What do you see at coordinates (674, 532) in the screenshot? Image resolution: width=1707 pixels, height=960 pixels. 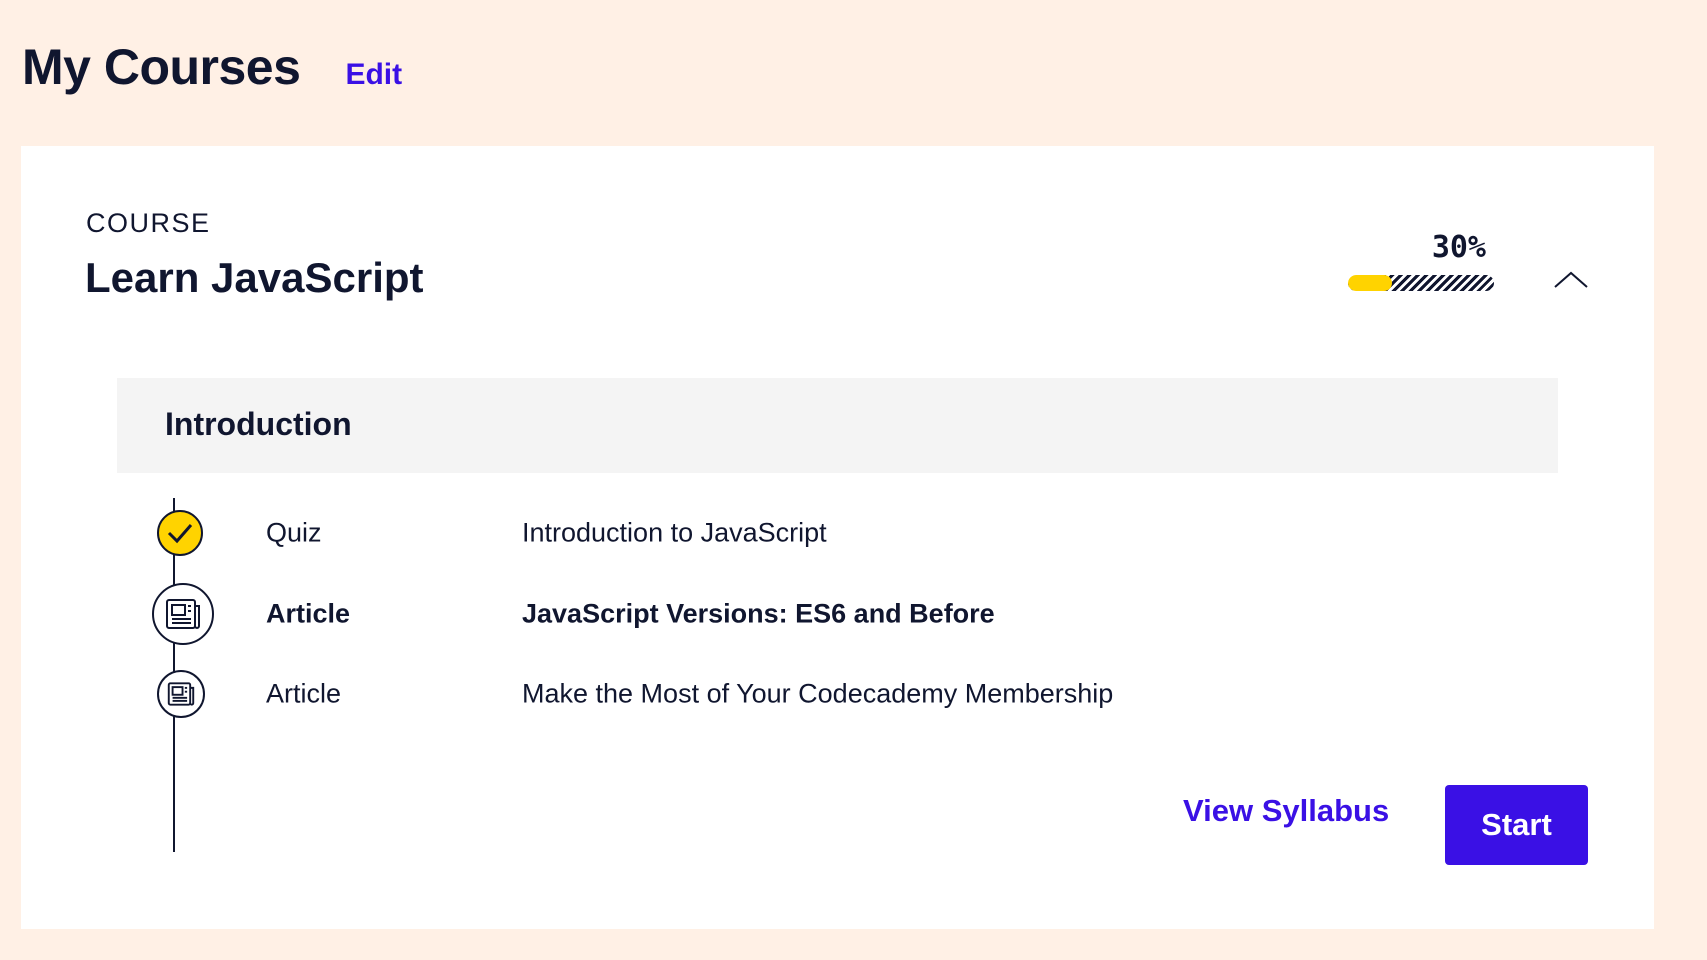 I see `lesson-name: Introduction to JavaScript` at bounding box center [674, 532].